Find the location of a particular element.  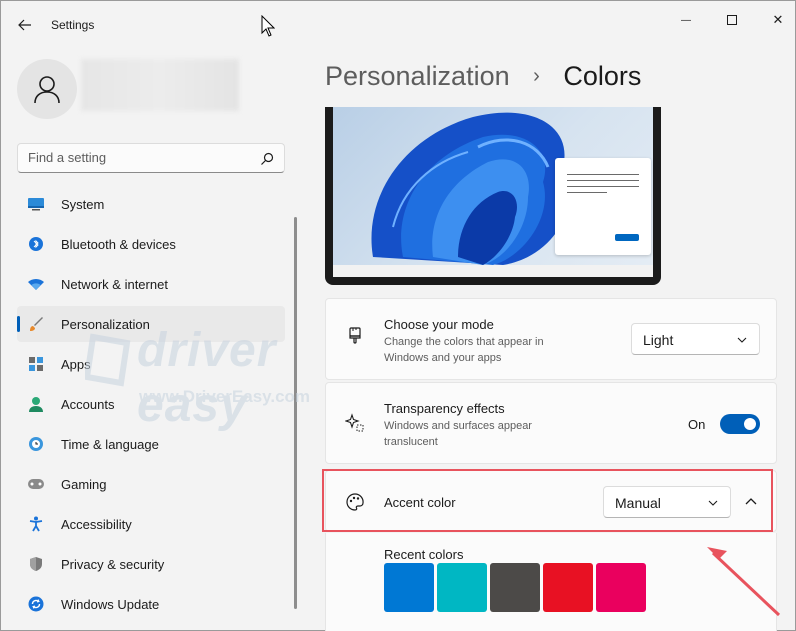

sidebar-item-bluetooth: Bluetooth & devices is located at coordinates (151, 244).